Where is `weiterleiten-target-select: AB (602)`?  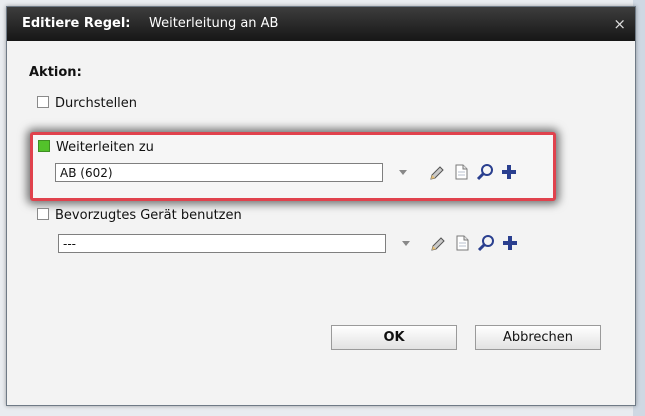
weiterleiten-target-select: AB (602) is located at coordinates (219, 172).